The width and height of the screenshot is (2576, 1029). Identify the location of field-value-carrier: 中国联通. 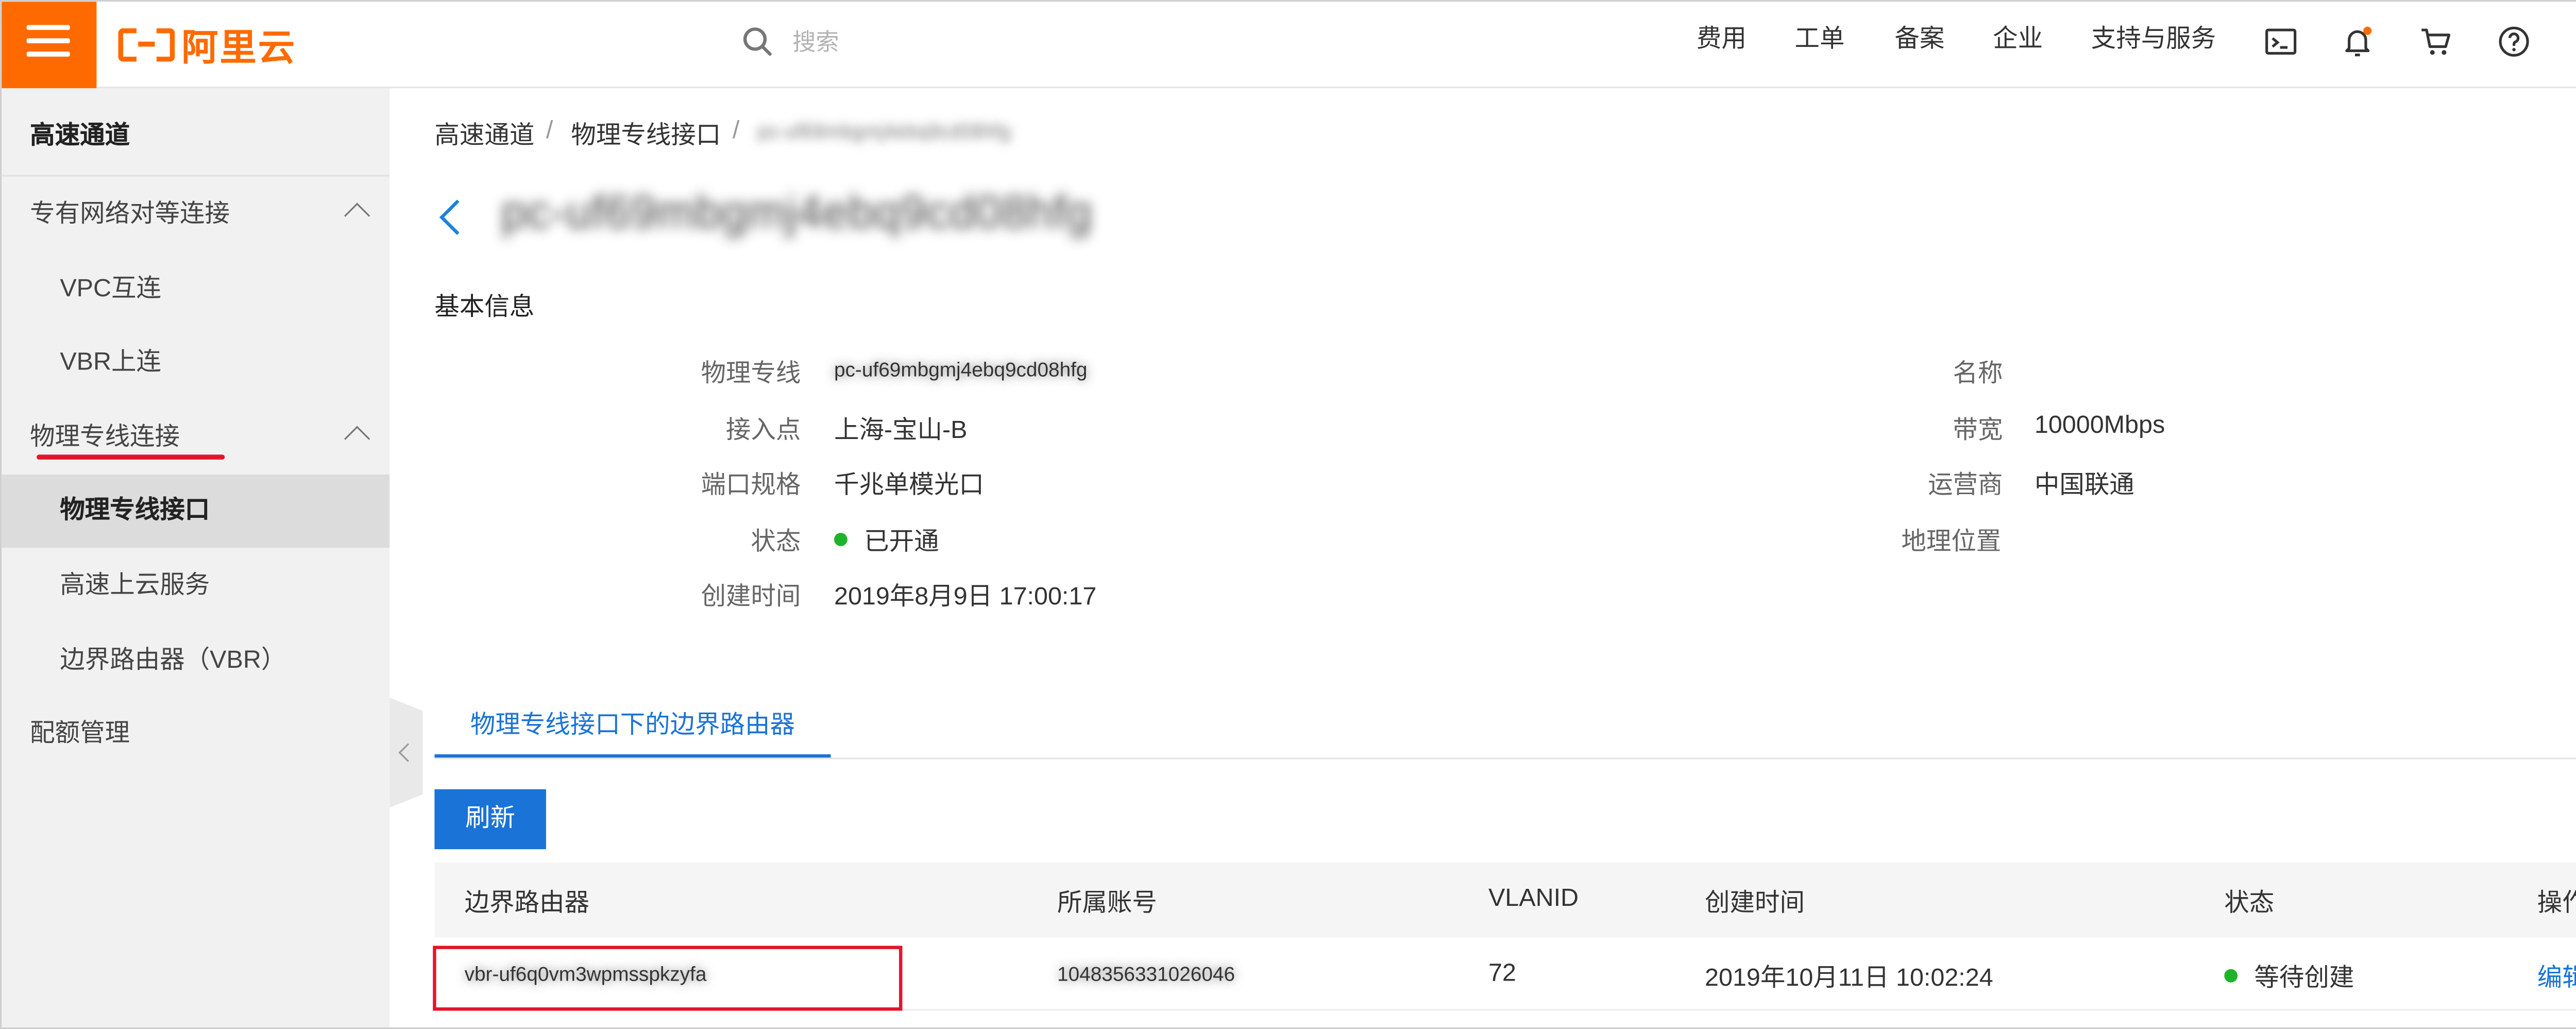
(2084, 485).